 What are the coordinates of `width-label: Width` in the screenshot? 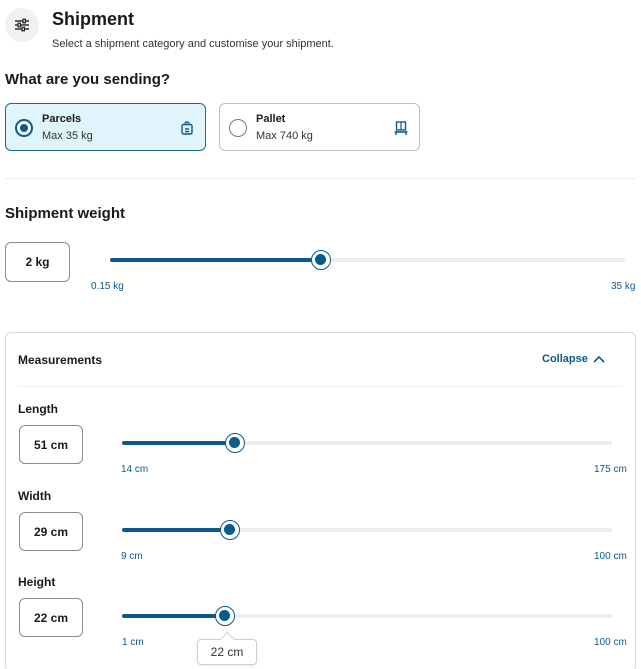 It's located at (35, 496).